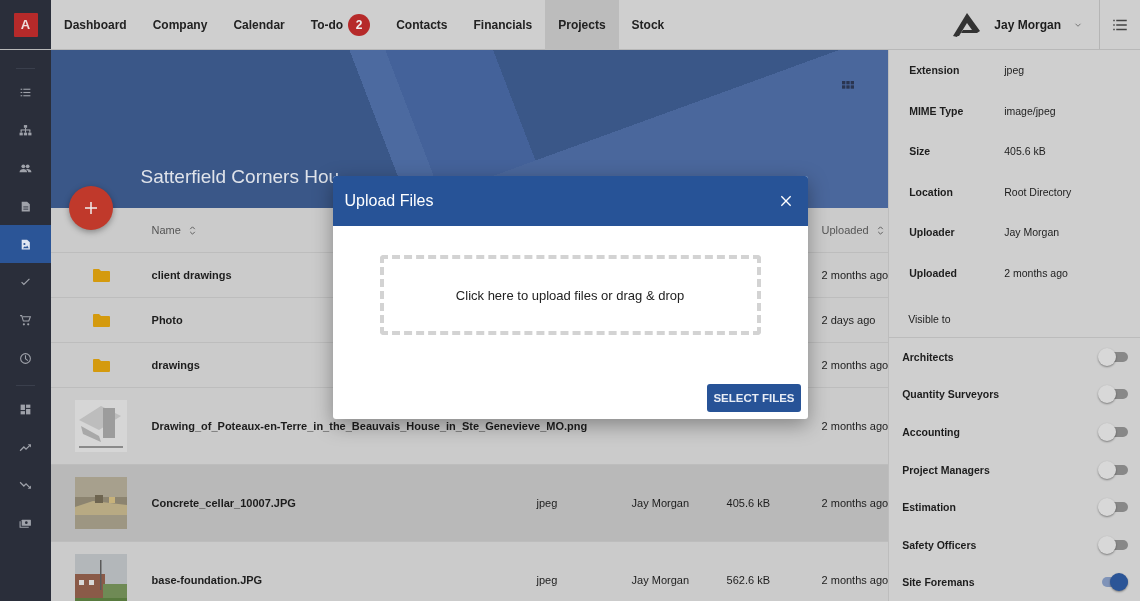 Image resolution: width=1140 pixels, height=601 pixels. I want to click on group-label: Project Managers, so click(946, 469).